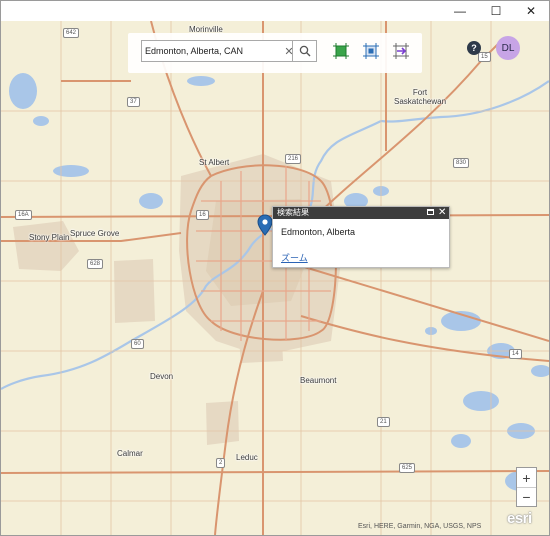 The image size is (550, 536). What do you see at coordinates (407, 468) in the screenshot?
I see `shield-625: 625` at bounding box center [407, 468].